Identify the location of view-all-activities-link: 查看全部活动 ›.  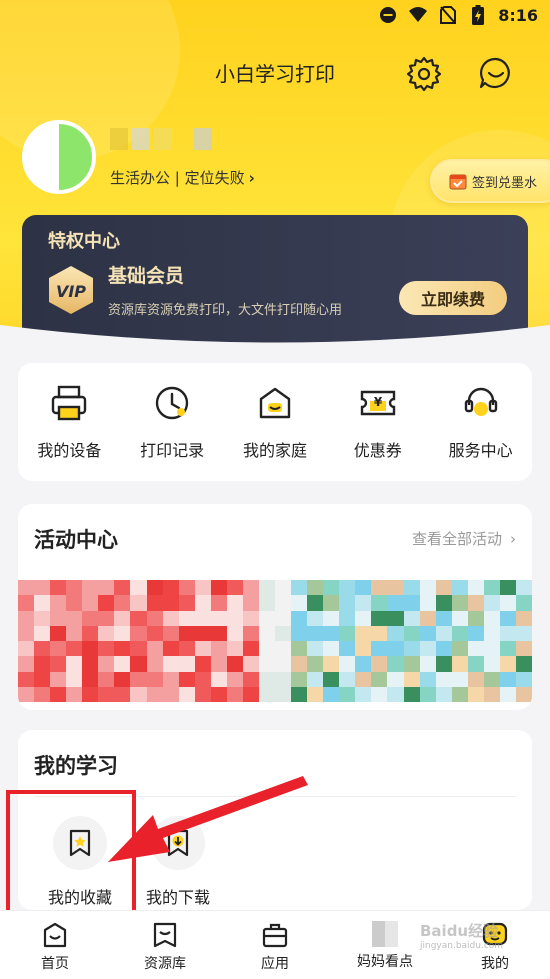
(464, 538).